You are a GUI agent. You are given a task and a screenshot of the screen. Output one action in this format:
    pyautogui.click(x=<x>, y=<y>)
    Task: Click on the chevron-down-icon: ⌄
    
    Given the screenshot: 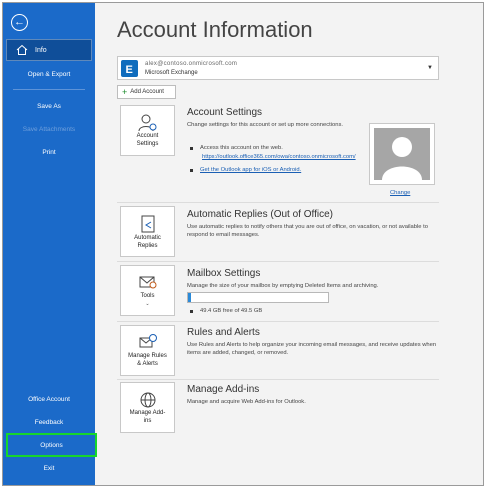 What is the action you would take?
    pyautogui.click(x=147, y=304)
    